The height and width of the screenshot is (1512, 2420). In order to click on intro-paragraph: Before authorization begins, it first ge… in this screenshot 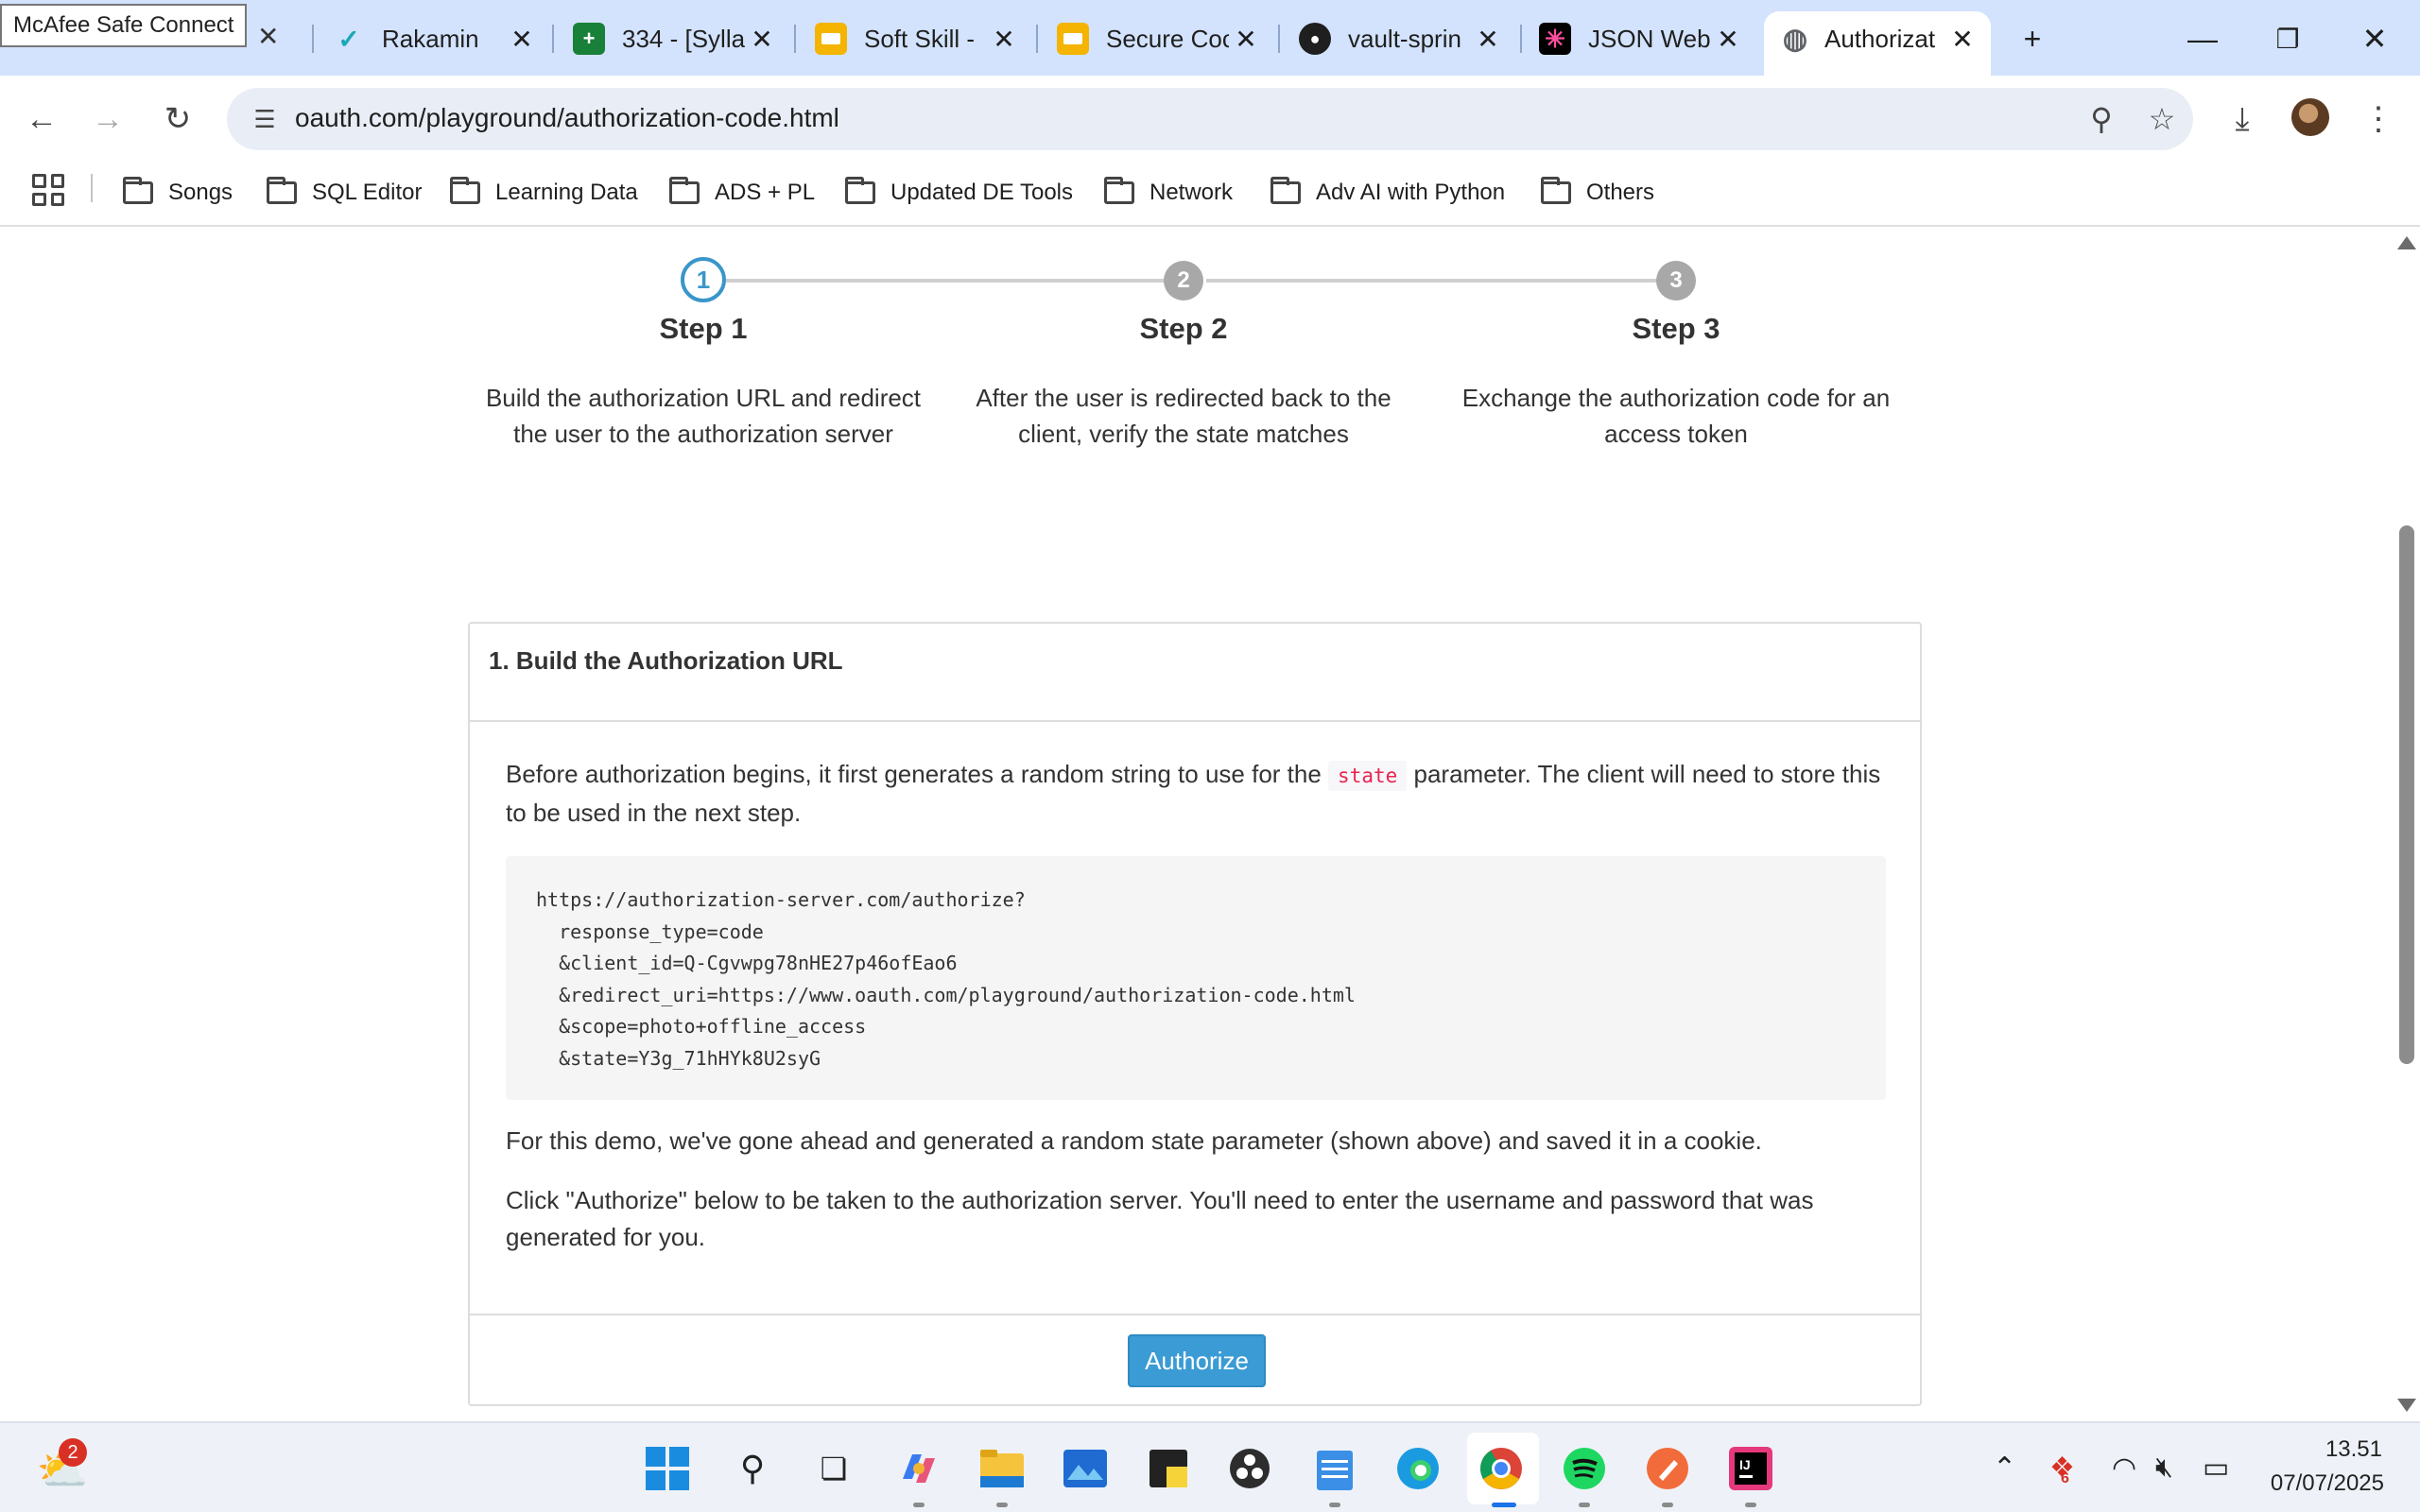, I will do `click(1196, 794)`.